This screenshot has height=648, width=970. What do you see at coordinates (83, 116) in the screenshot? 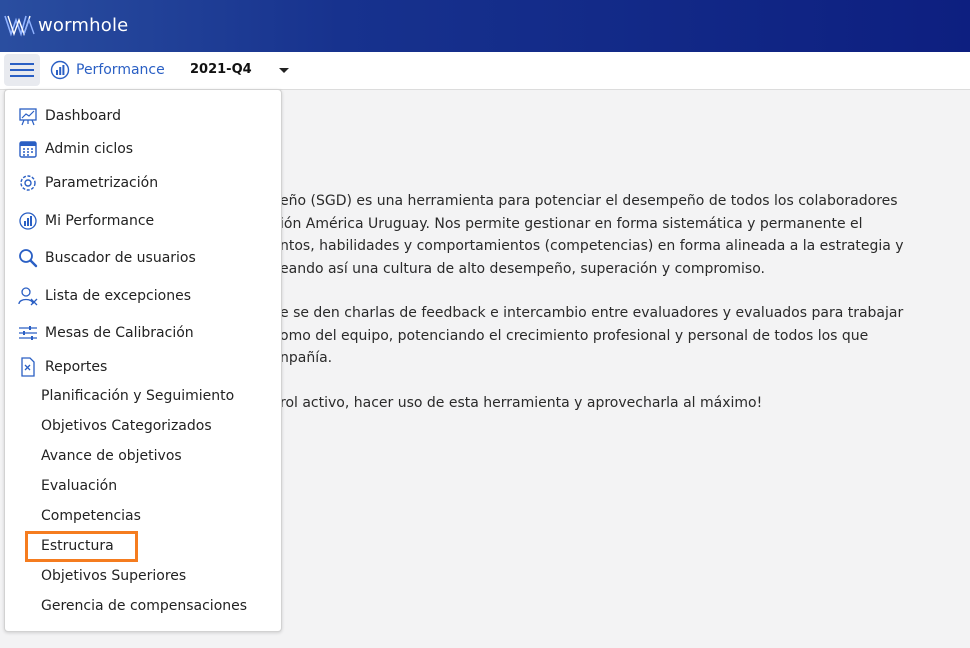
I see `menu-item-label: Dashboard` at bounding box center [83, 116].